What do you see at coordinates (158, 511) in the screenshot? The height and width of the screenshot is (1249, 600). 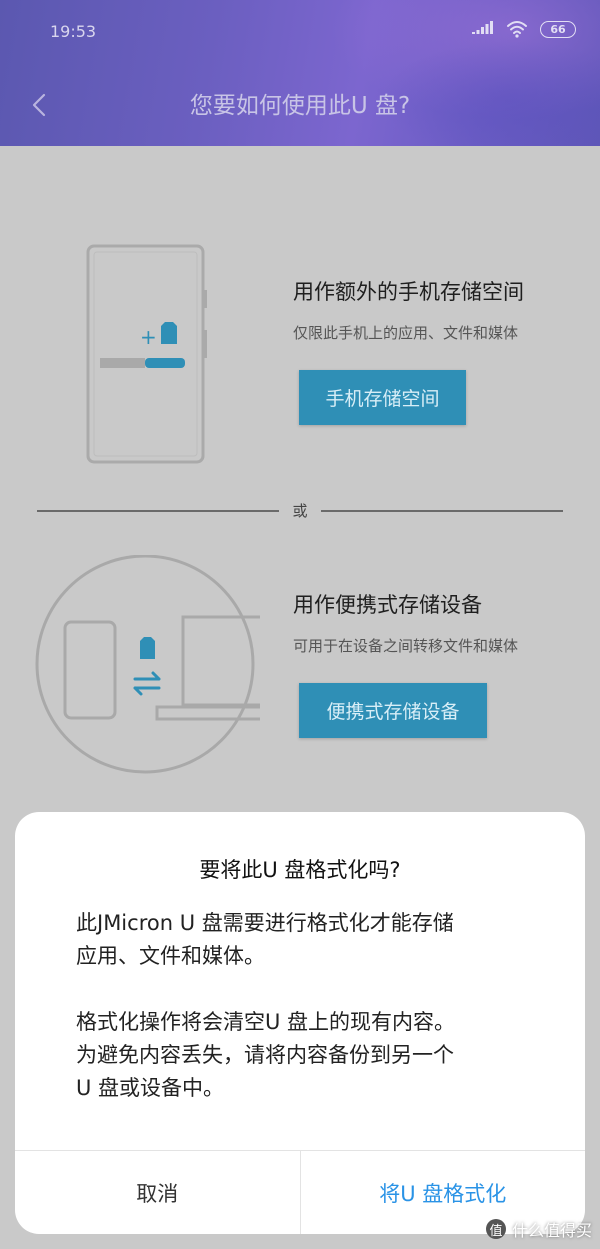 I see `divider-left` at bounding box center [158, 511].